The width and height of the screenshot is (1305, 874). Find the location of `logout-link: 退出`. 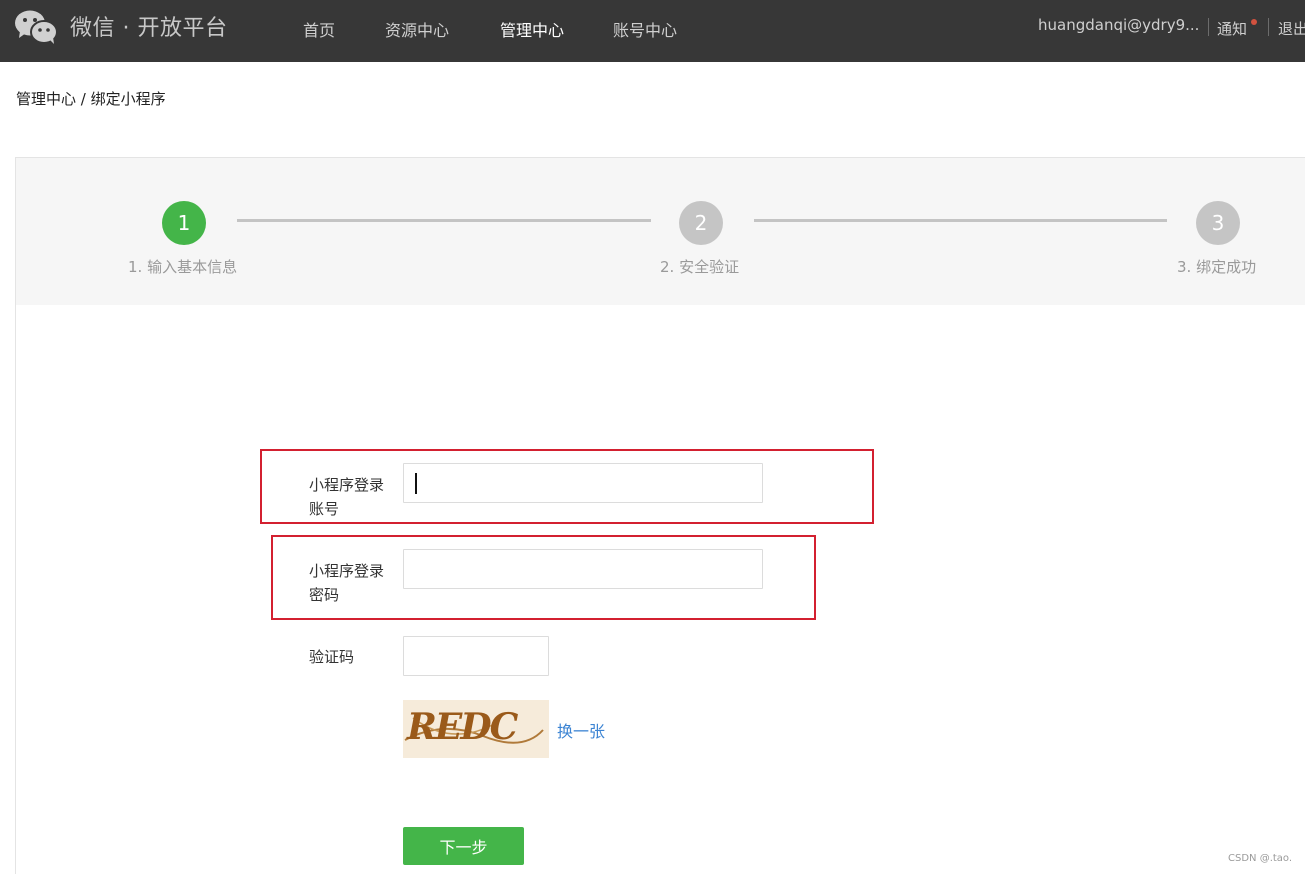

logout-link: 退出 is located at coordinates (1291, 28).